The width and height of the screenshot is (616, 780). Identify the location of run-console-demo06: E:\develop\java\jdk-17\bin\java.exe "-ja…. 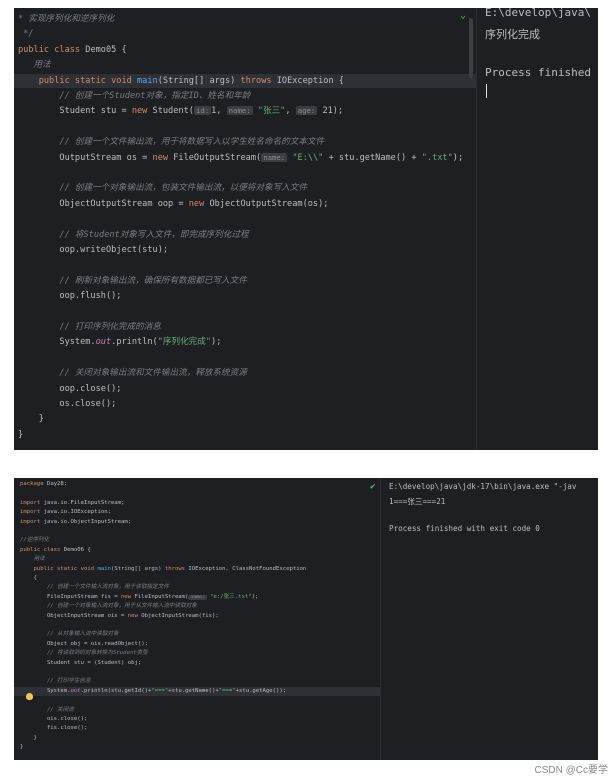
(489, 619).